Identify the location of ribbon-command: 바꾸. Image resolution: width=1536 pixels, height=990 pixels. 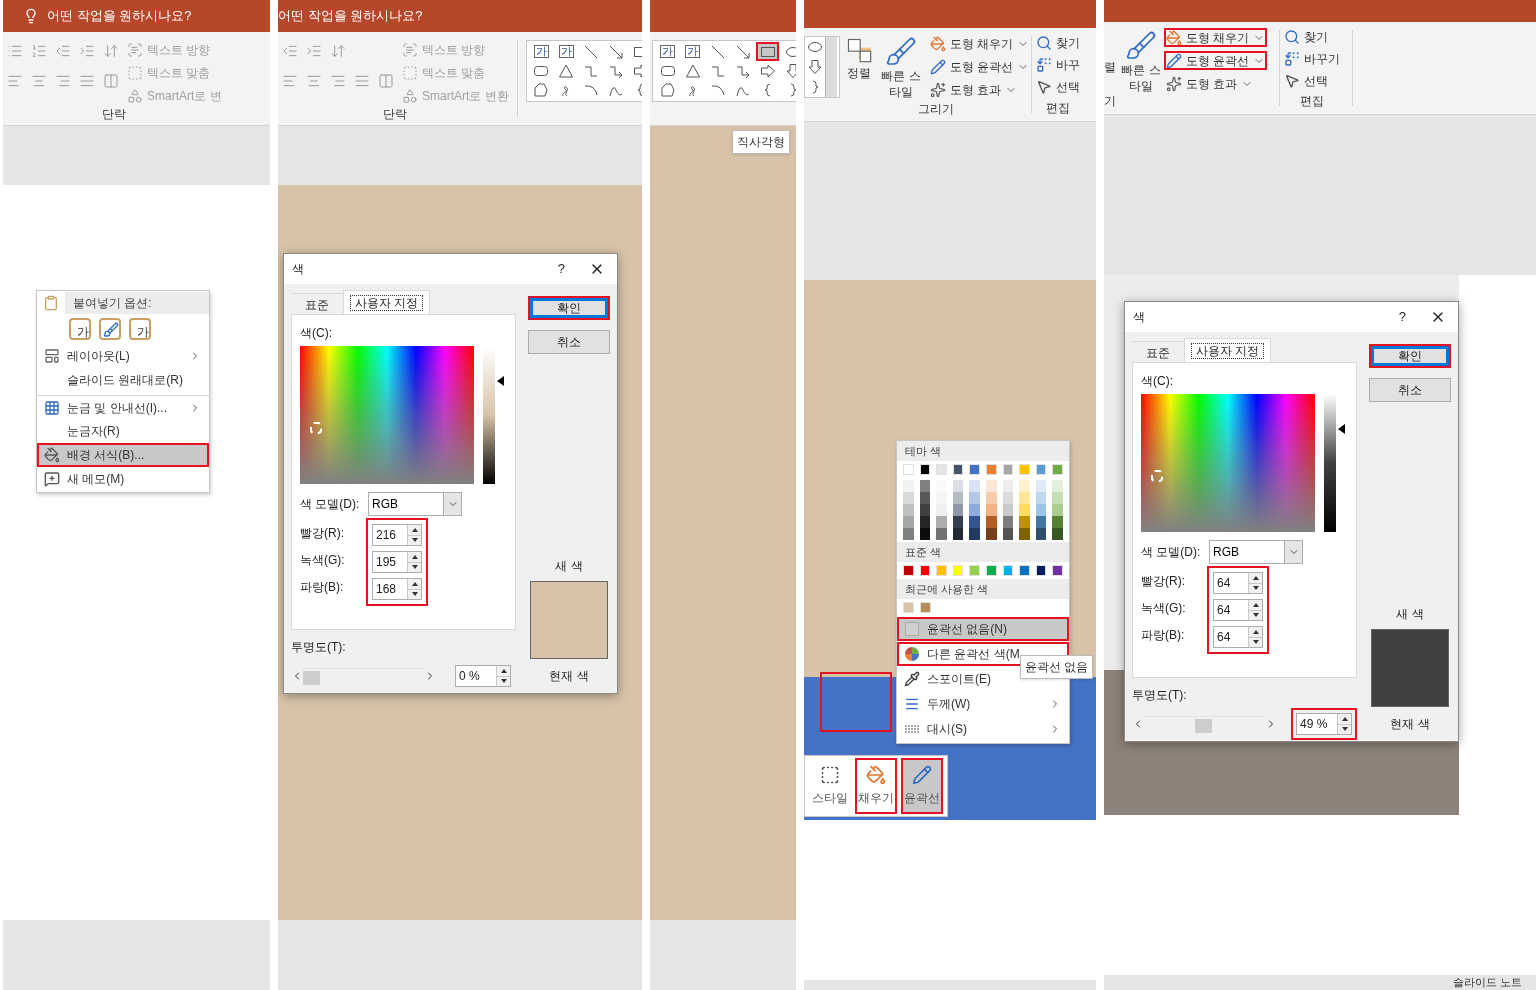
(1068, 65).